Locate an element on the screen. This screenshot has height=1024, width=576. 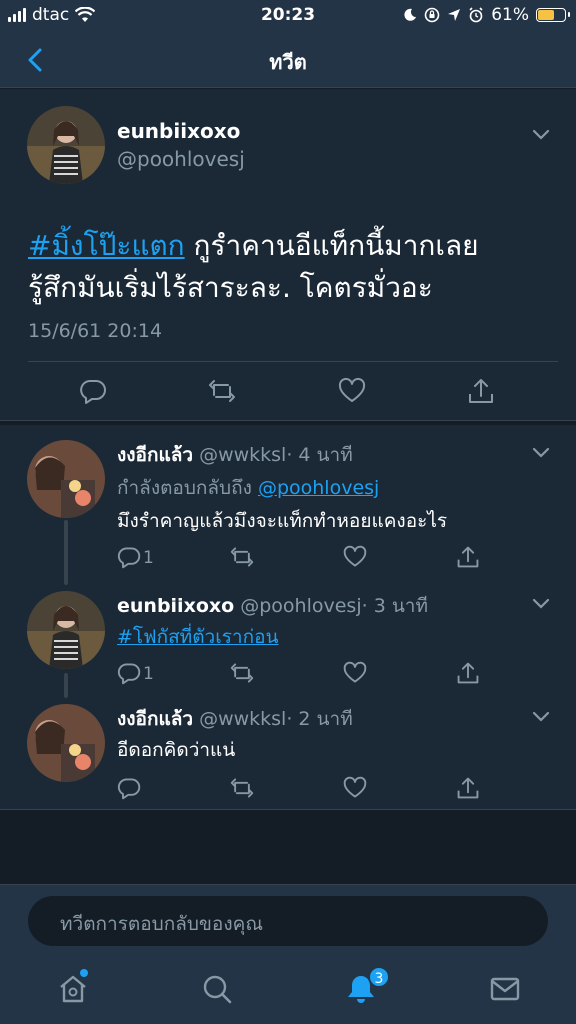
mail-icon is located at coordinates (505, 989).